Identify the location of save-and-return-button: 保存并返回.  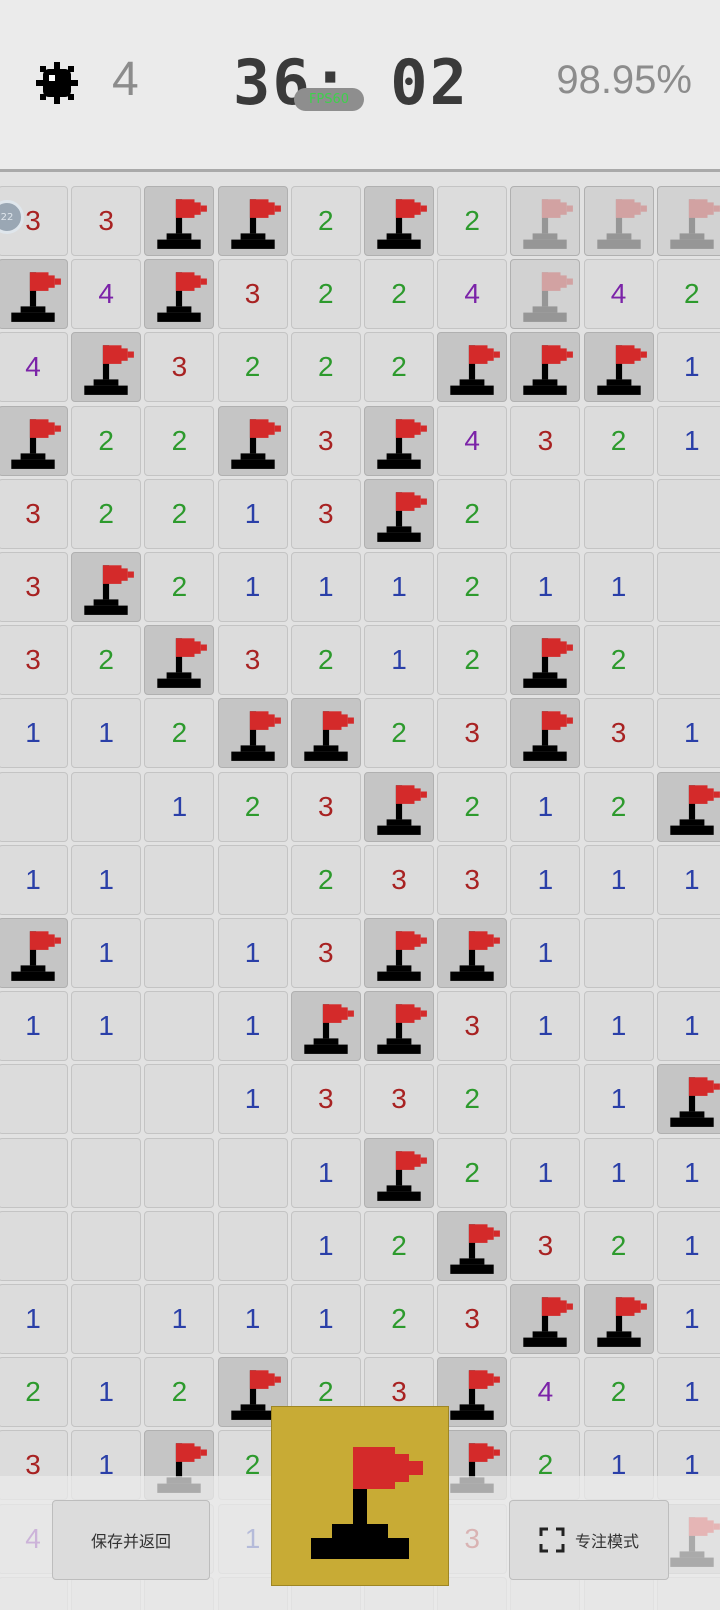
(131, 1540).